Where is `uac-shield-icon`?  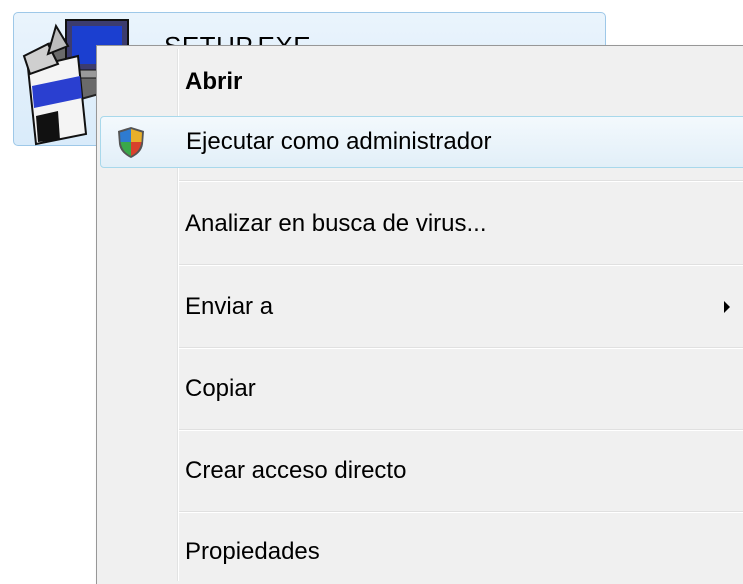
uac-shield-icon is located at coordinates (131, 142).